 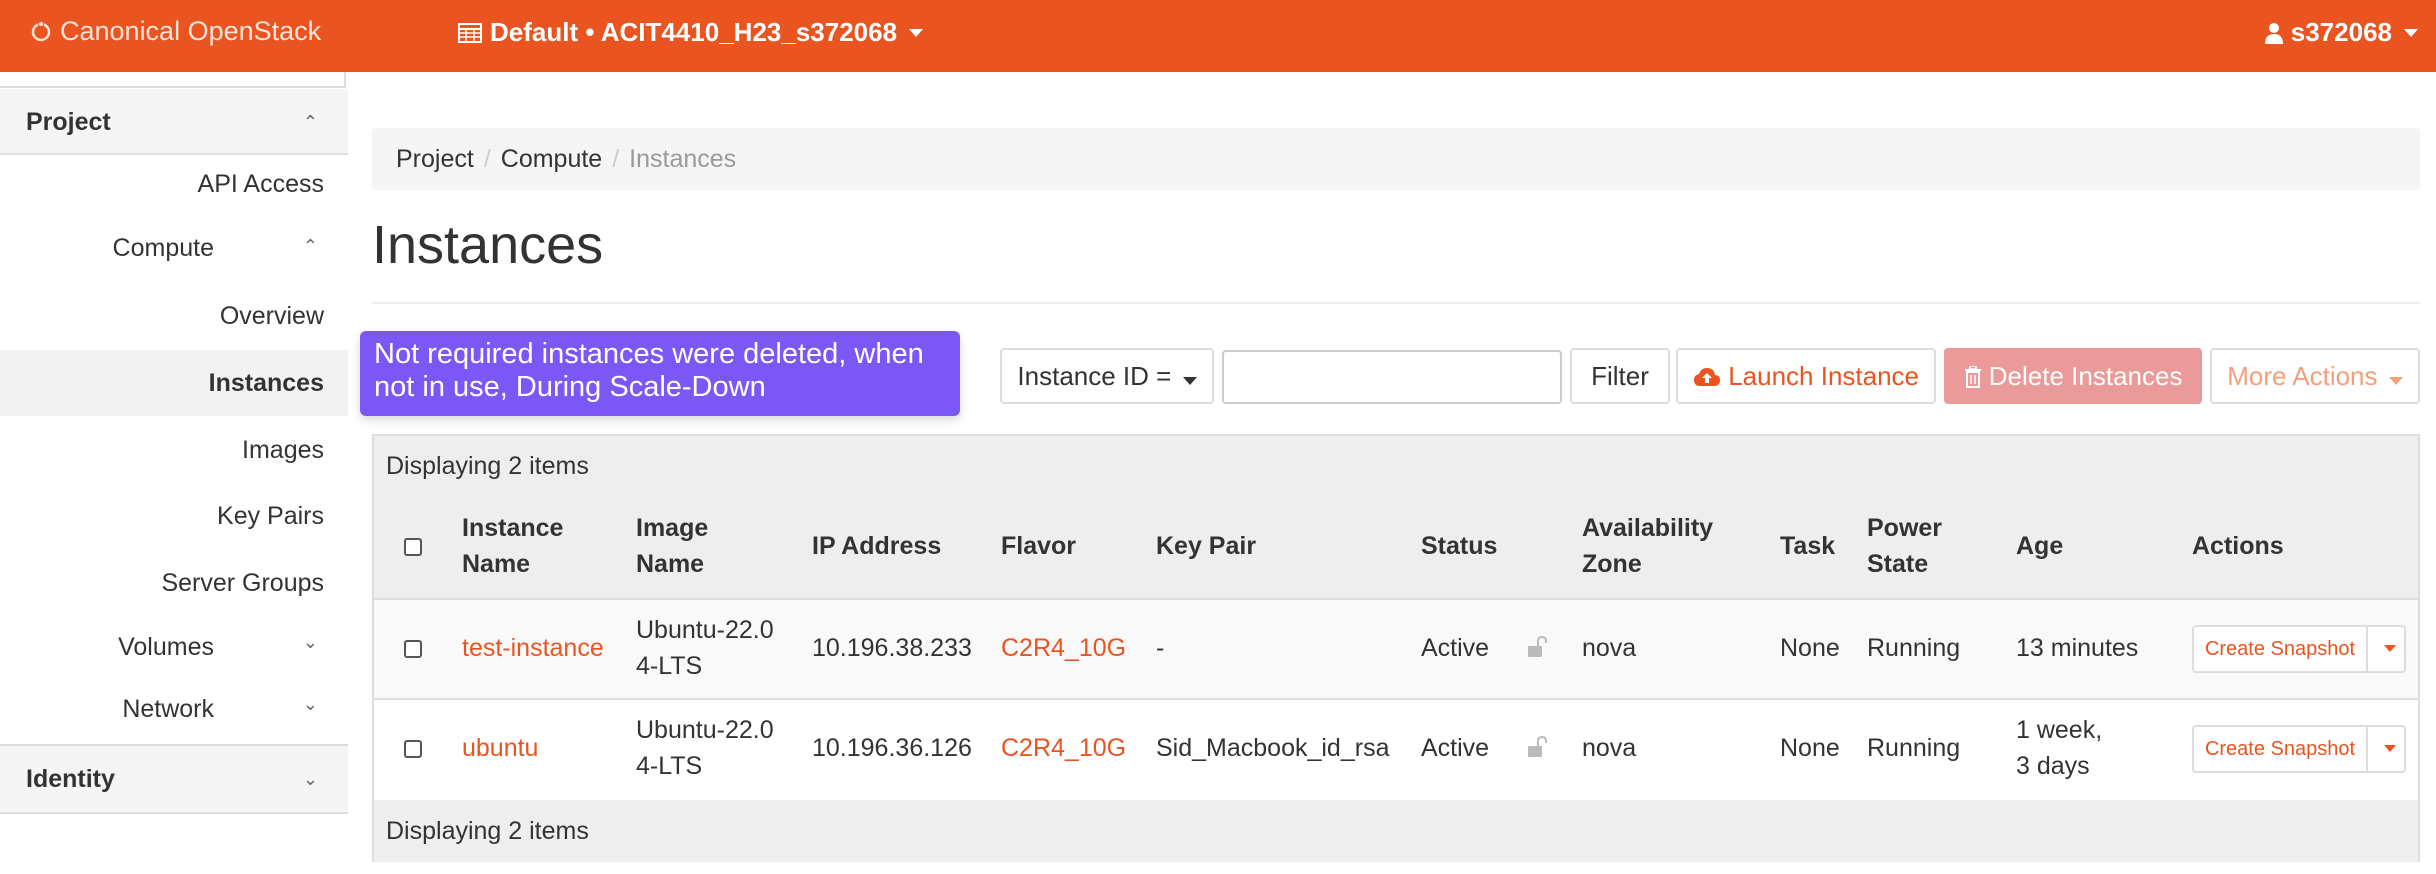 I want to click on table-footer: Displaying 2 items, so click(x=1396, y=831).